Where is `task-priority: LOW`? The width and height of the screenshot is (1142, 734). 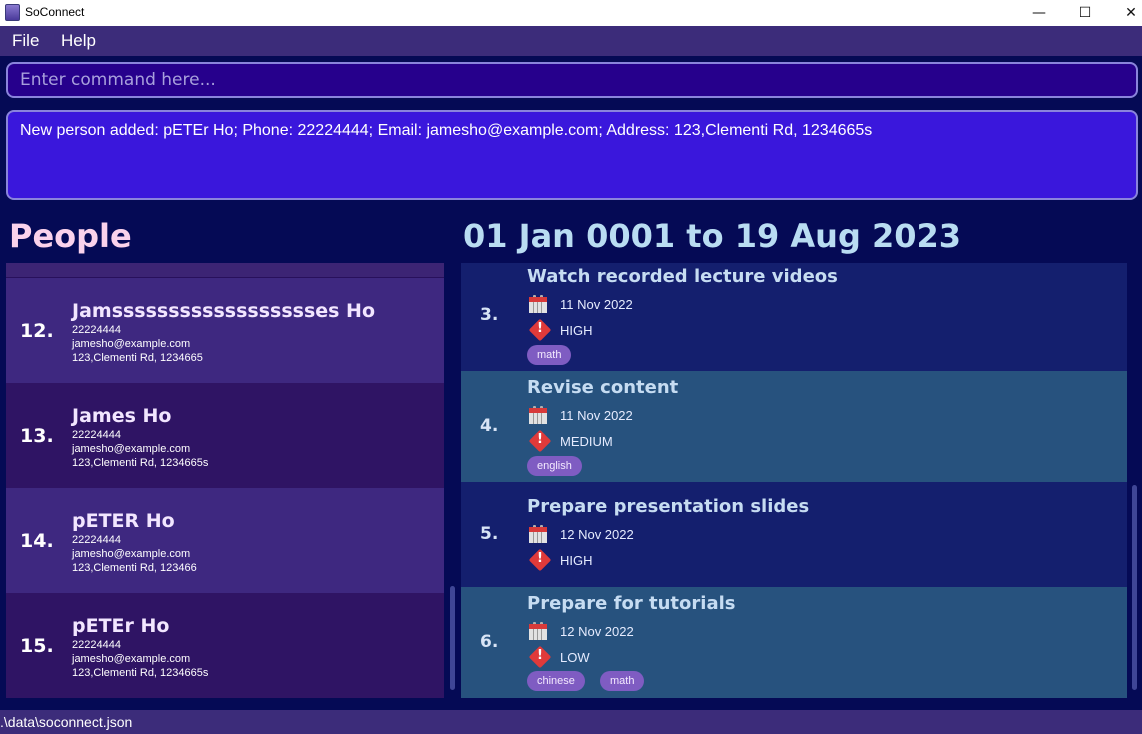 task-priority: LOW is located at coordinates (575, 657).